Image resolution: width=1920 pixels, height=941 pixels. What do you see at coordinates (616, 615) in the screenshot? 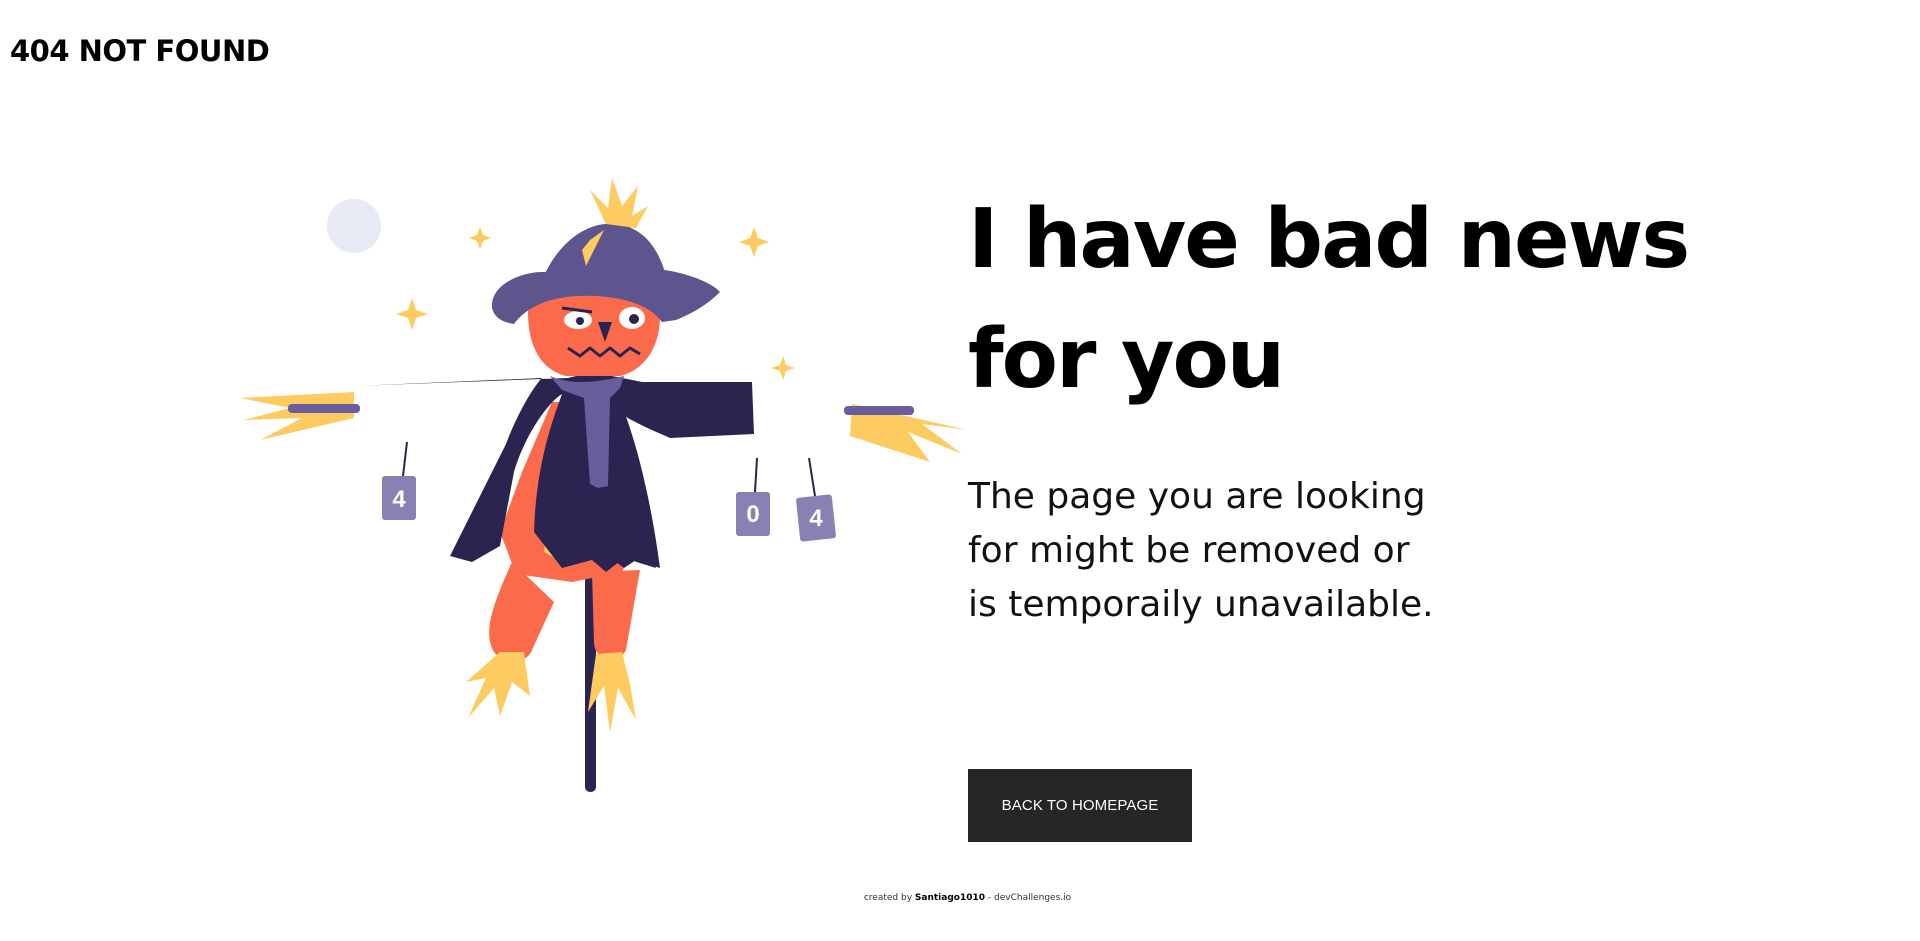
I see `leg-right` at bounding box center [616, 615].